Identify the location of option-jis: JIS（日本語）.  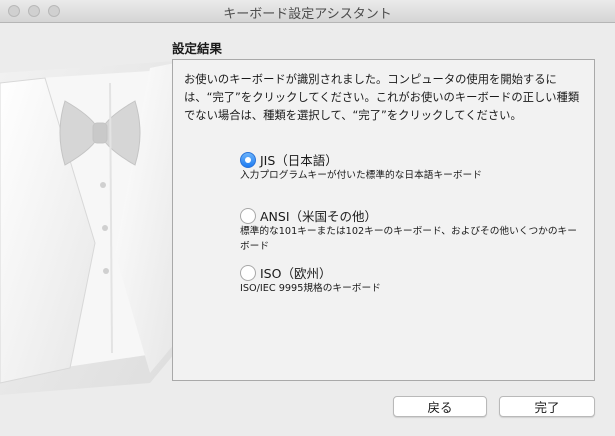
(289, 159).